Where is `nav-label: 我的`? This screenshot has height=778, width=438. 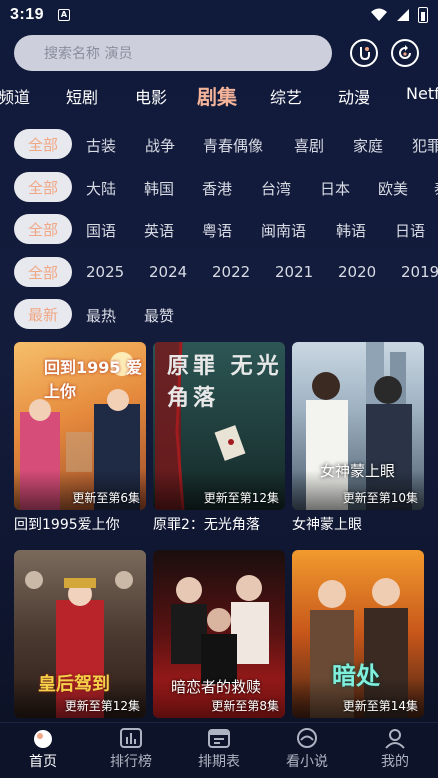
nav-label: 我的 is located at coordinates (395, 762).